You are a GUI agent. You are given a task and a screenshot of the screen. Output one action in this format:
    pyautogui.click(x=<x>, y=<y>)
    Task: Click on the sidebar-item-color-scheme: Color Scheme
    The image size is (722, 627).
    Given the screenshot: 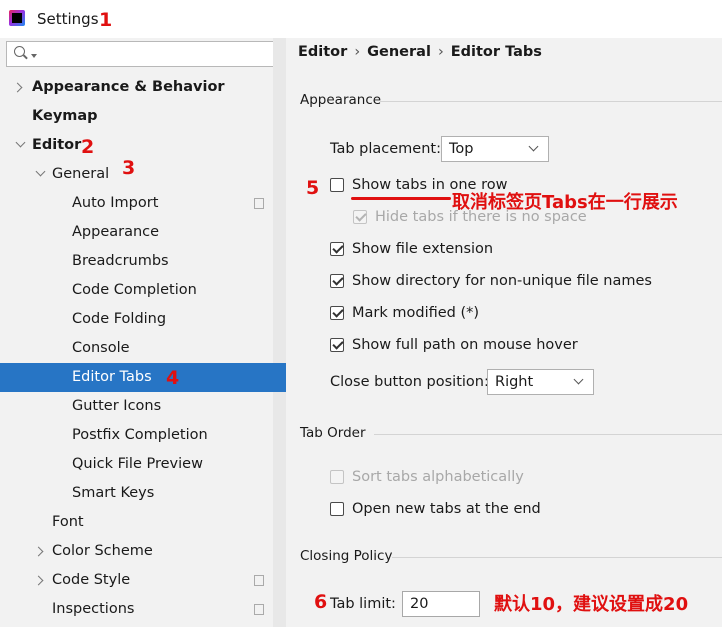 What is the action you would take?
    pyautogui.click(x=143, y=551)
    